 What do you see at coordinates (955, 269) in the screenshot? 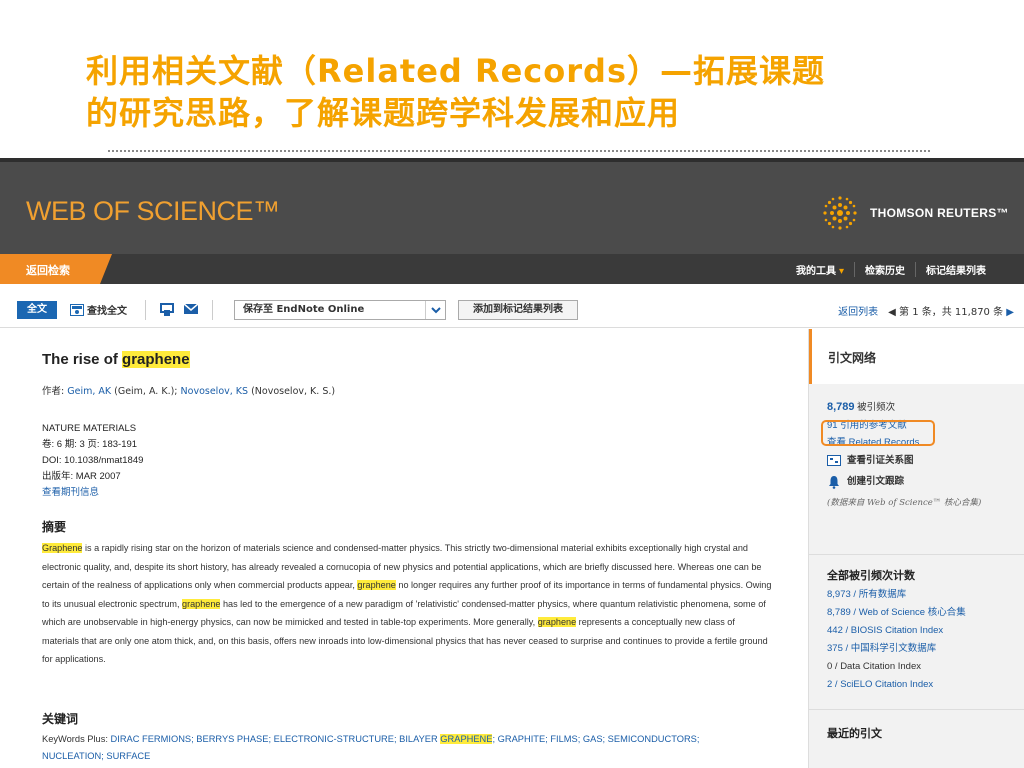
I see `marked-list-link: 标记结果列表` at bounding box center [955, 269].